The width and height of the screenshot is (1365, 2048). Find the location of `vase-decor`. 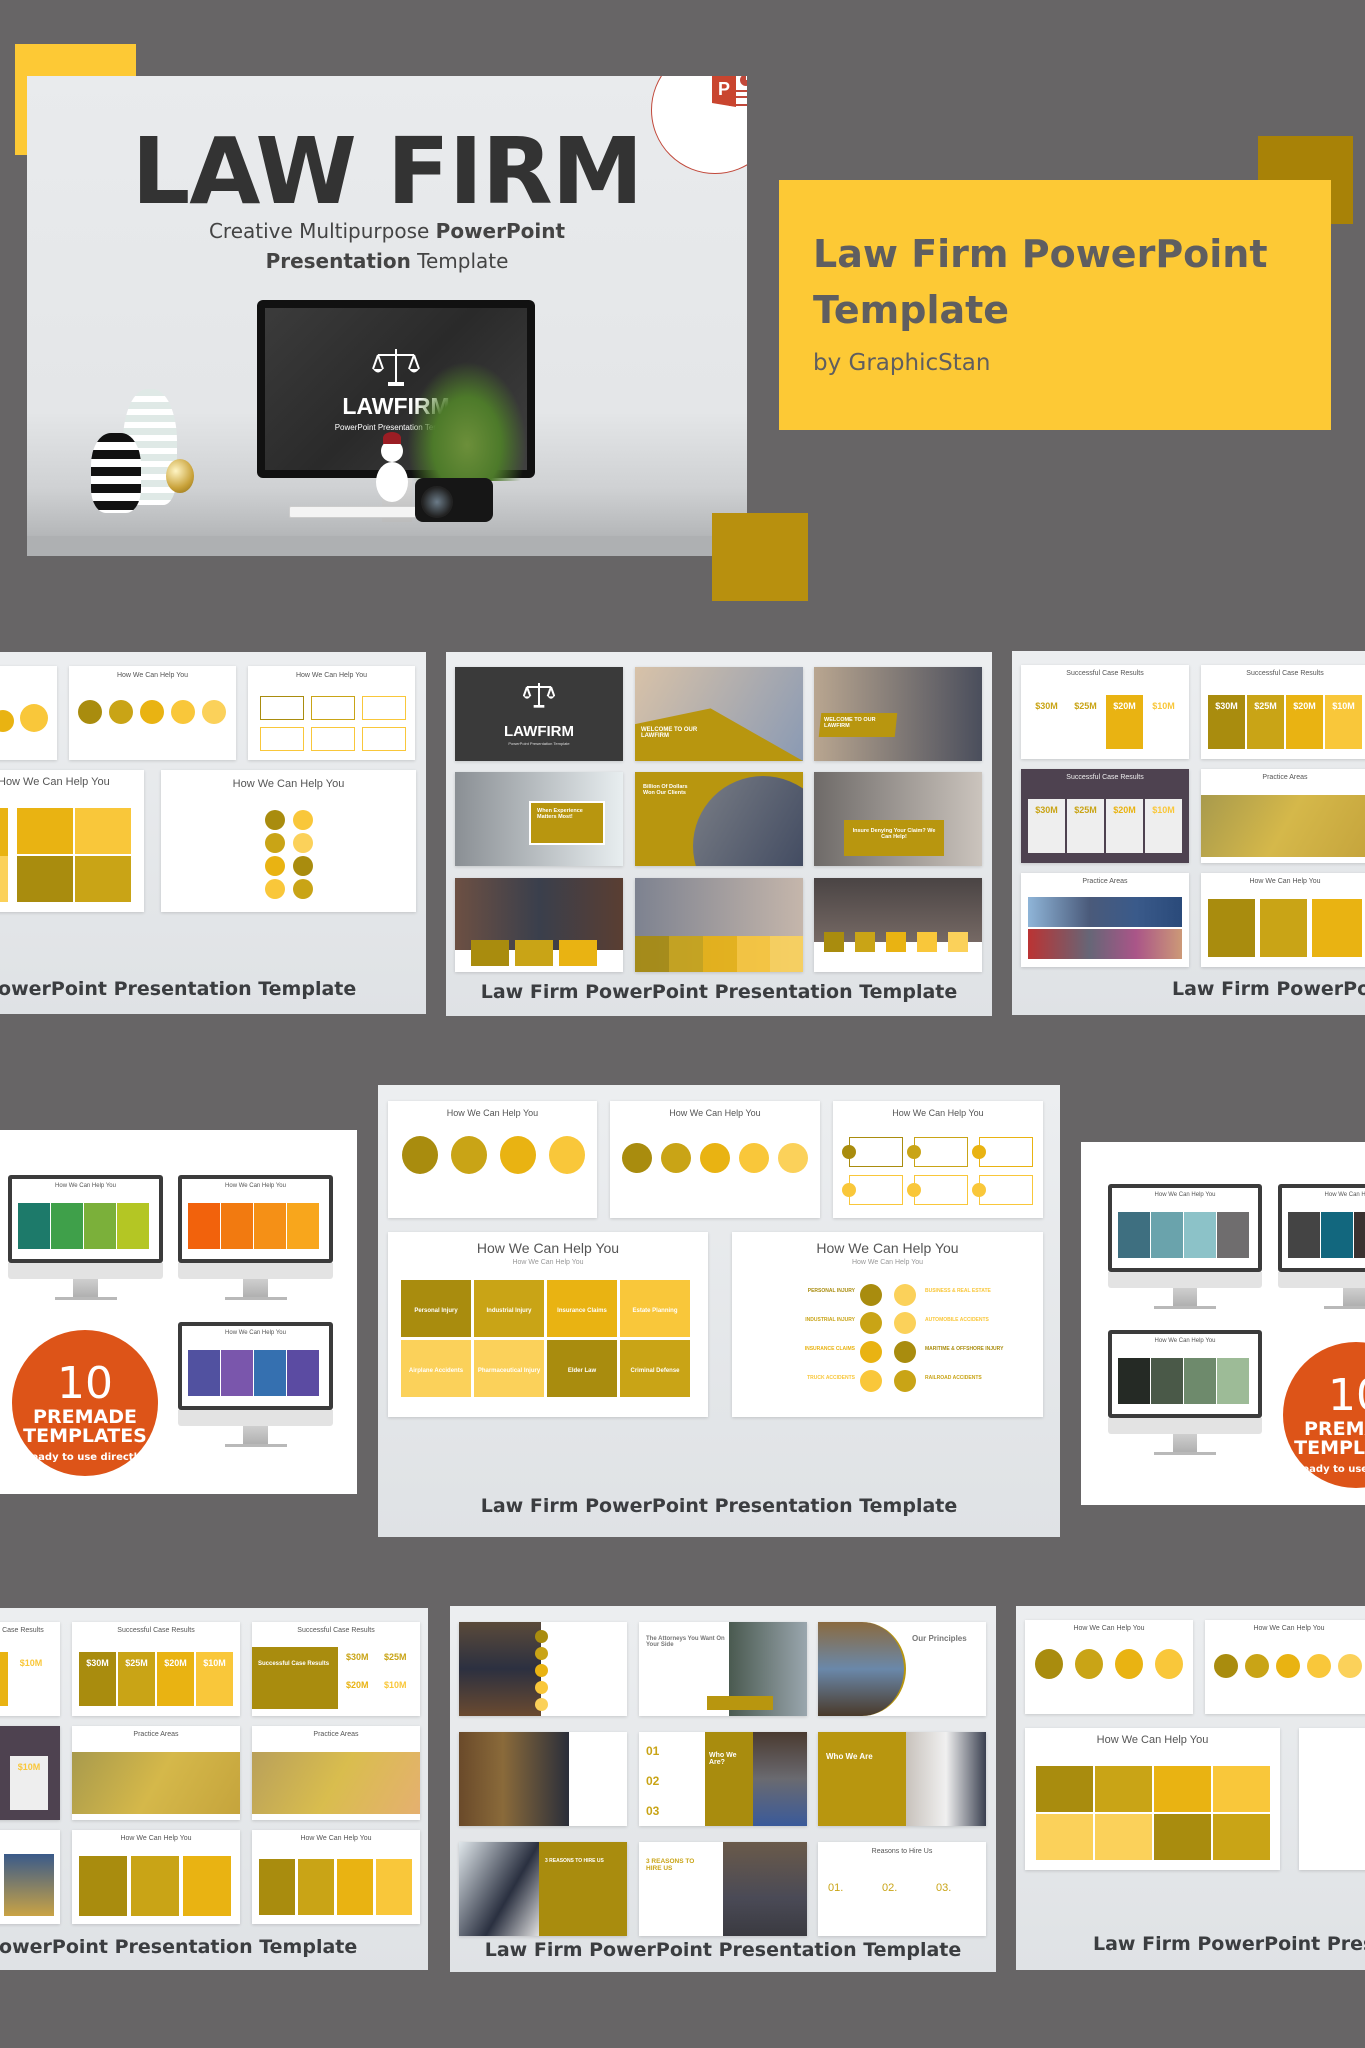

vase-decor is located at coordinates (116, 473).